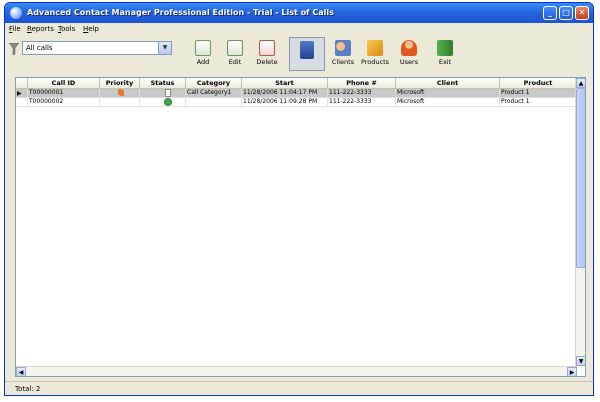 This screenshot has width=600, height=402. Describe the element at coordinates (285, 102) in the screenshot. I see `cell-start: 11/28/2006 11:09:28 PM` at that location.